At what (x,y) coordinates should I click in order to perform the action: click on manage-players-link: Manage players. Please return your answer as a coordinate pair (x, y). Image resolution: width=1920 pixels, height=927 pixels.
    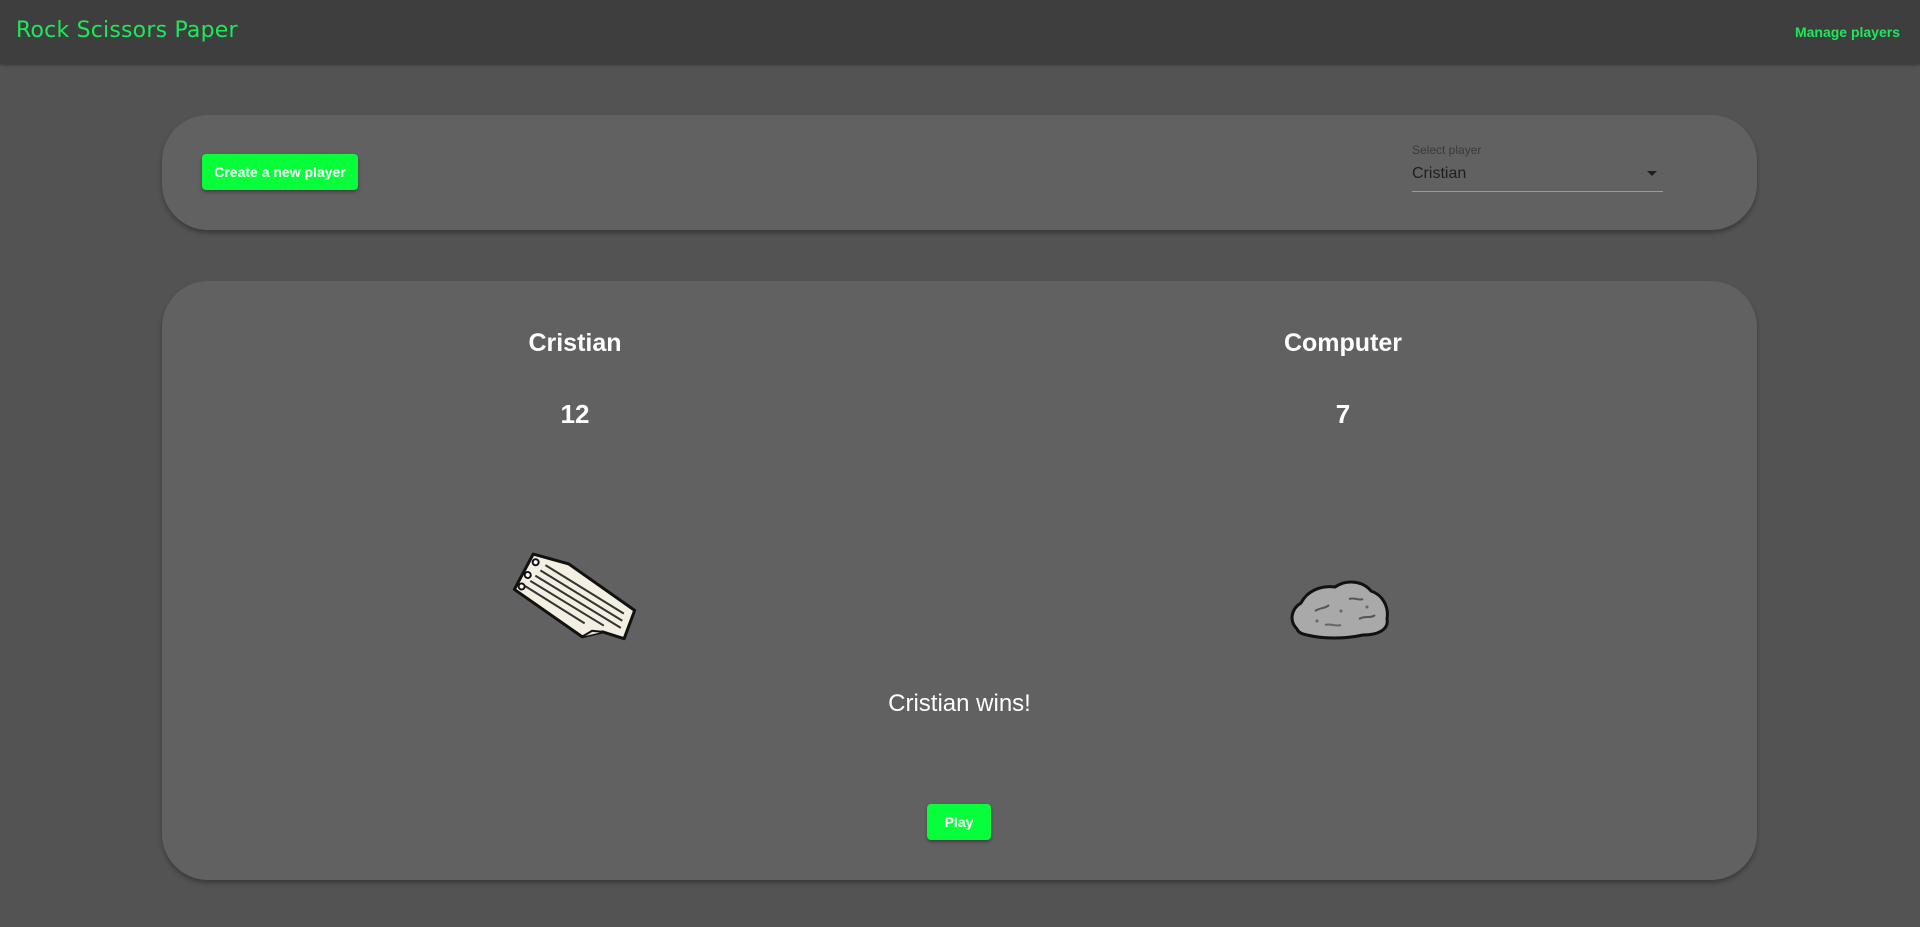
    Looking at the image, I should click on (1847, 32).